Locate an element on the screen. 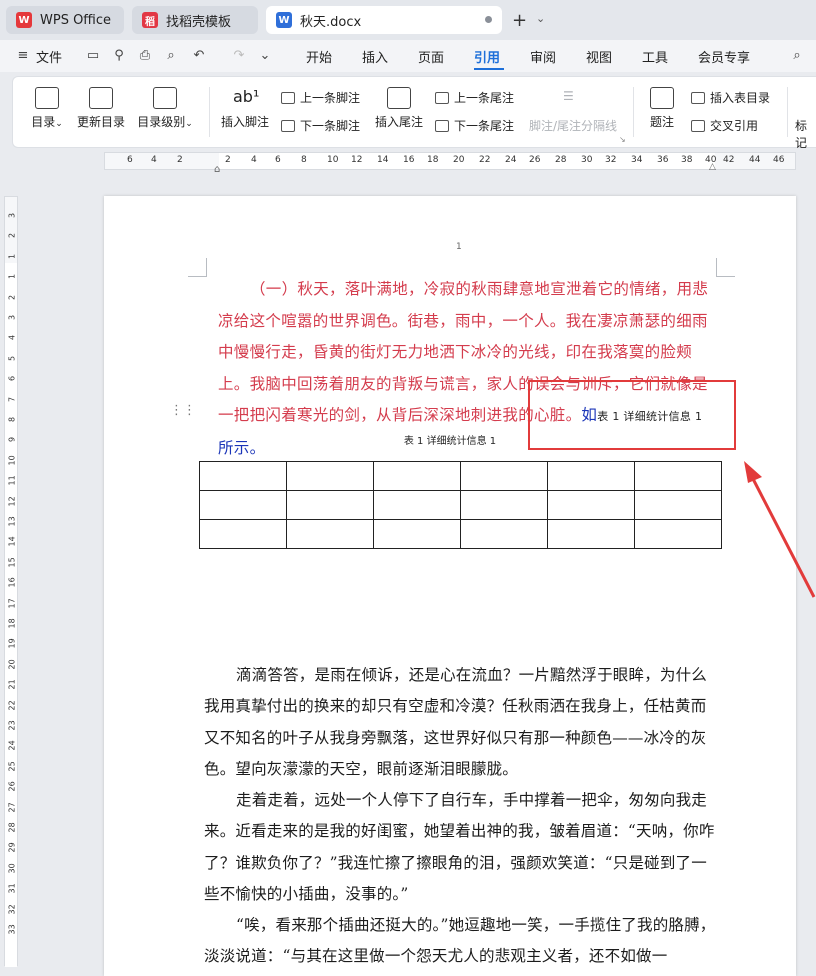 The height and width of the screenshot is (976, 816). caption-label: 题注 is located at coordinates (661, 122).